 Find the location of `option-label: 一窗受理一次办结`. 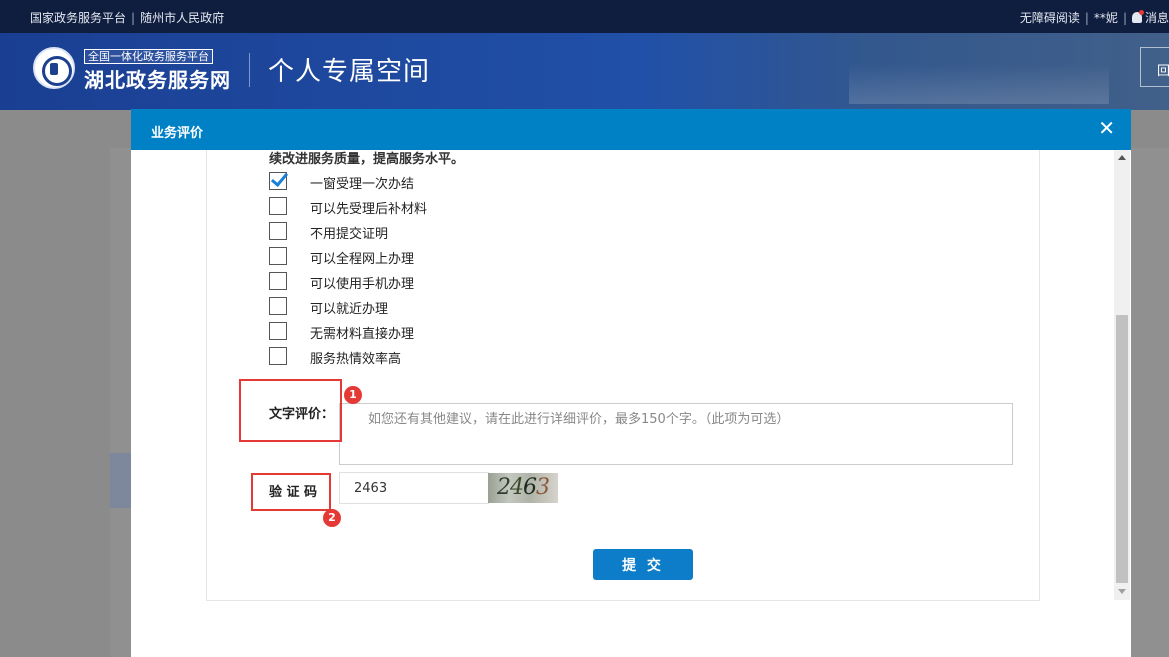

option-label: 一窗受理一次办结 is located at coordinates (362, 184).